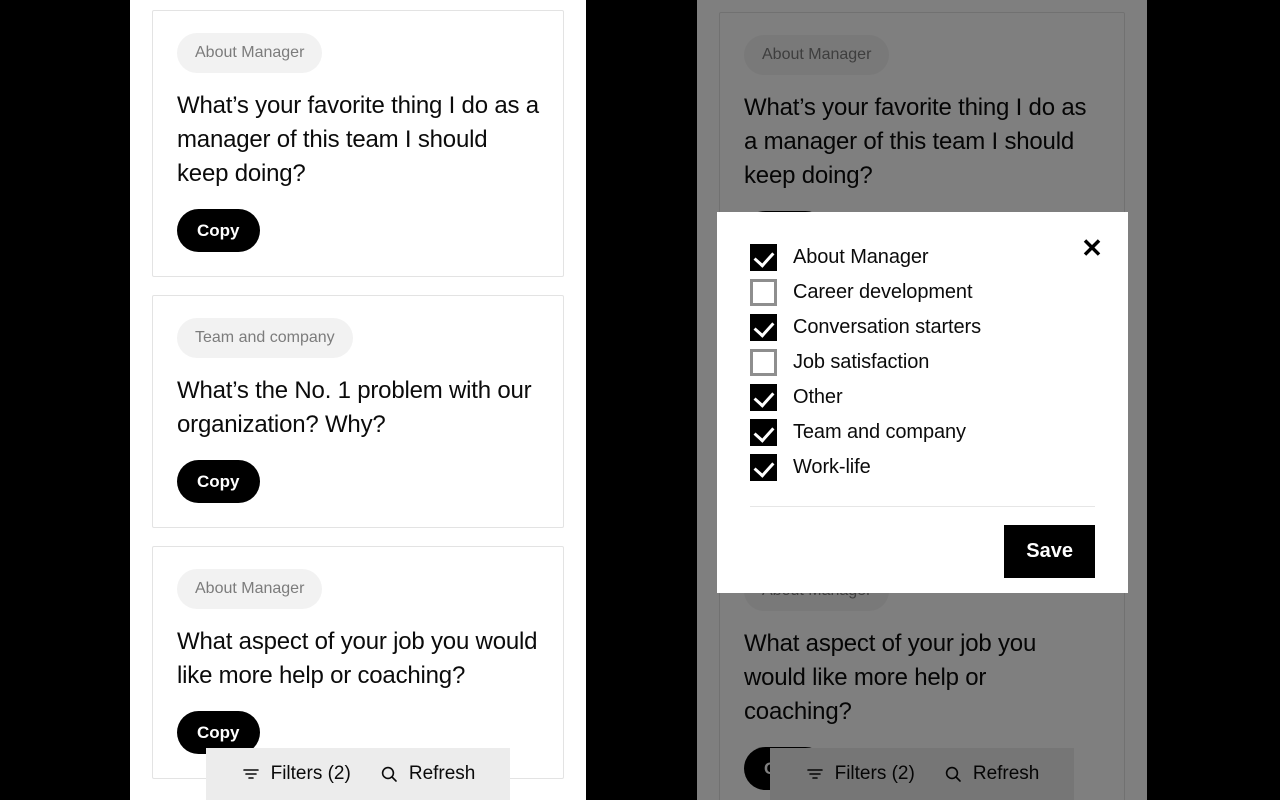 The image size is (1280, 800). I want to click on option-row-other: Other, so click(922, 397).